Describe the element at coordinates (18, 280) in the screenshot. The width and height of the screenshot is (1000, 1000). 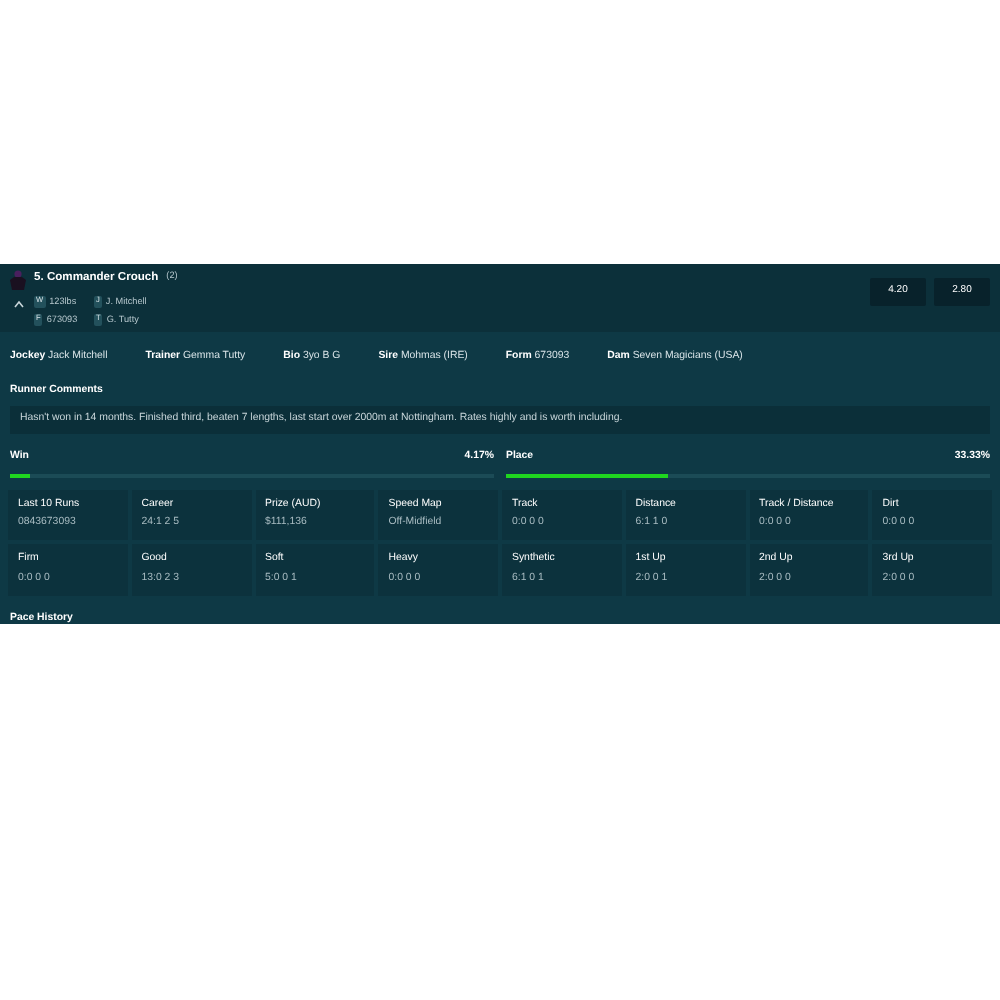
I see `jockey-silks-icon` at that location.